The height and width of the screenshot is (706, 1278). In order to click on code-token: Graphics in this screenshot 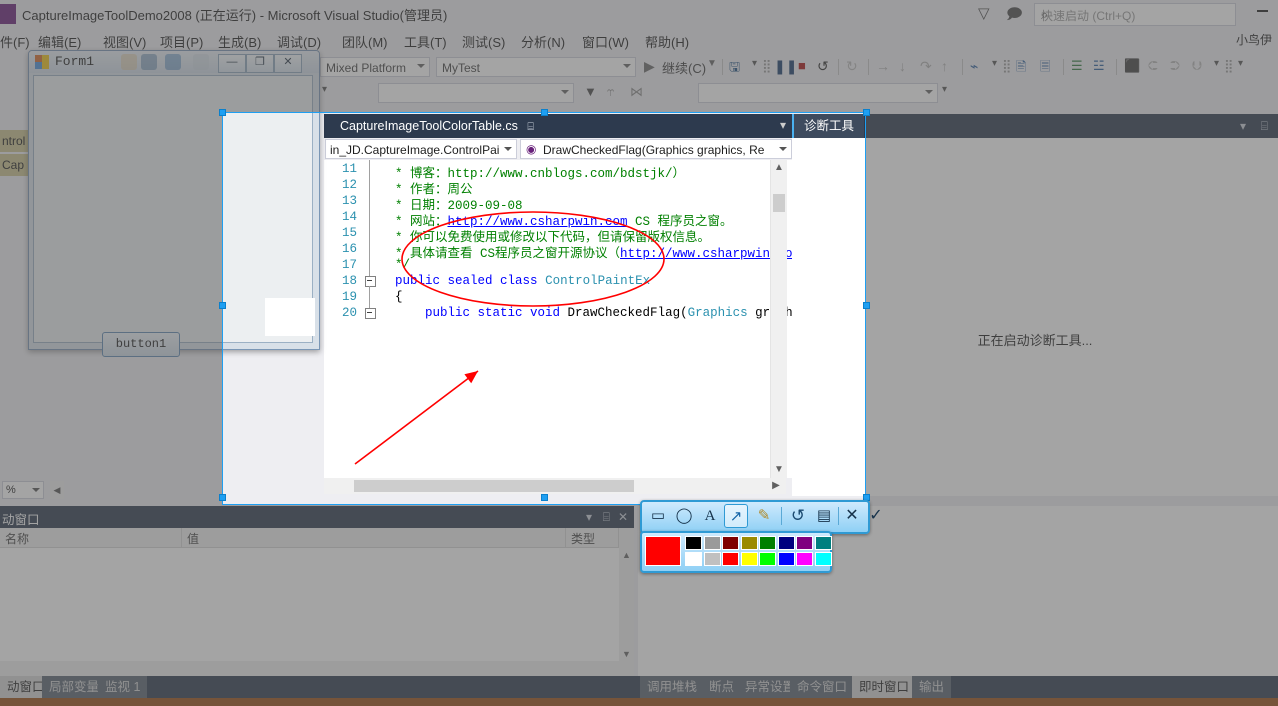, I will do `click(717, 313)`.